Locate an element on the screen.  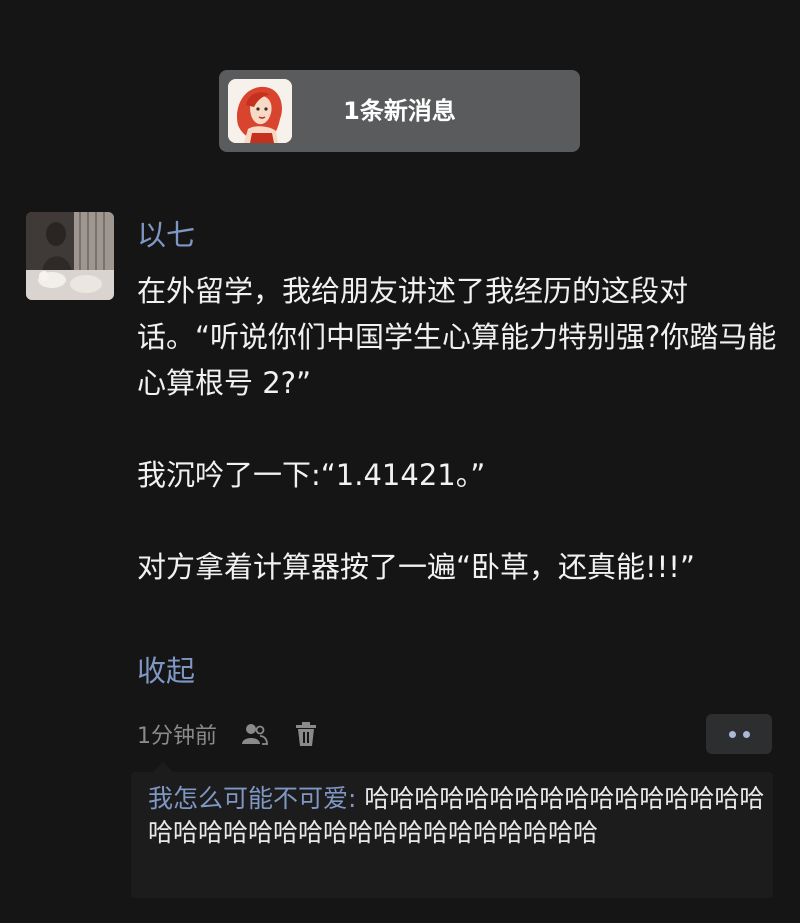
new-message-label: 1条新消息 is located at coordinates (399, 111).